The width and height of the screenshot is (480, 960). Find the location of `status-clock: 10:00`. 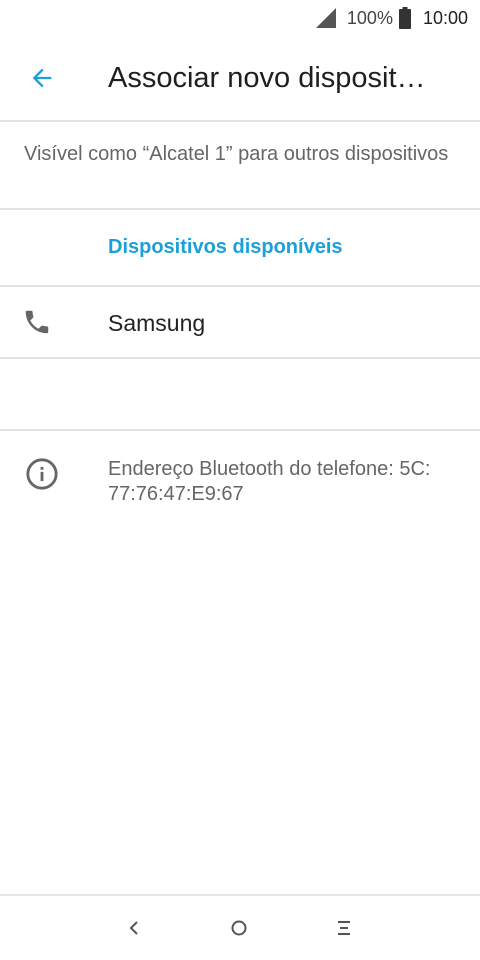

status-clock: 10:00 is located at coordinates (445, 17).